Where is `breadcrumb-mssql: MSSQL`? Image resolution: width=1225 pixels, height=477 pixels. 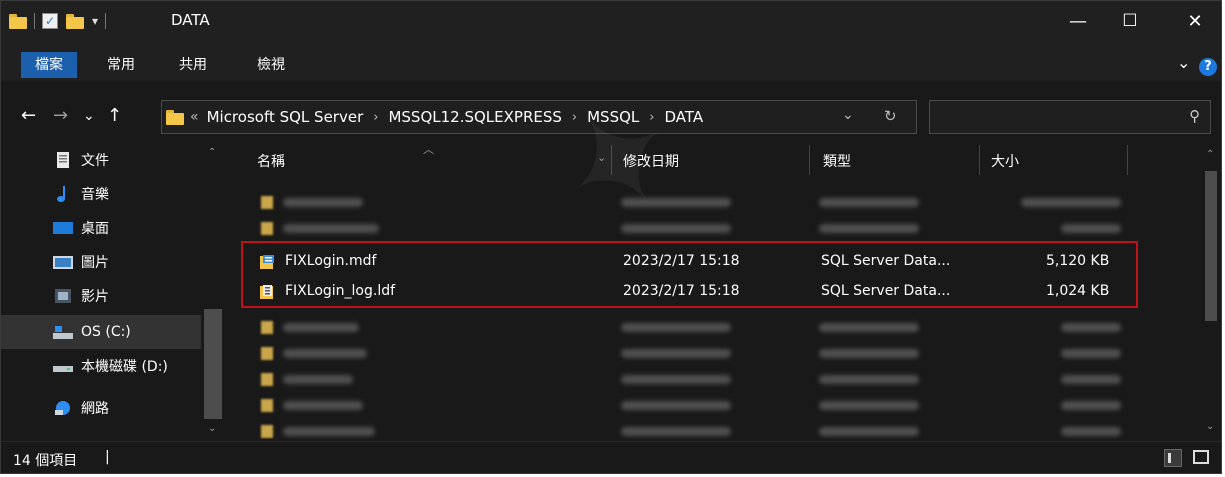
breadcrumb-mssql: MSSQL is located at coordinates (613, 117).